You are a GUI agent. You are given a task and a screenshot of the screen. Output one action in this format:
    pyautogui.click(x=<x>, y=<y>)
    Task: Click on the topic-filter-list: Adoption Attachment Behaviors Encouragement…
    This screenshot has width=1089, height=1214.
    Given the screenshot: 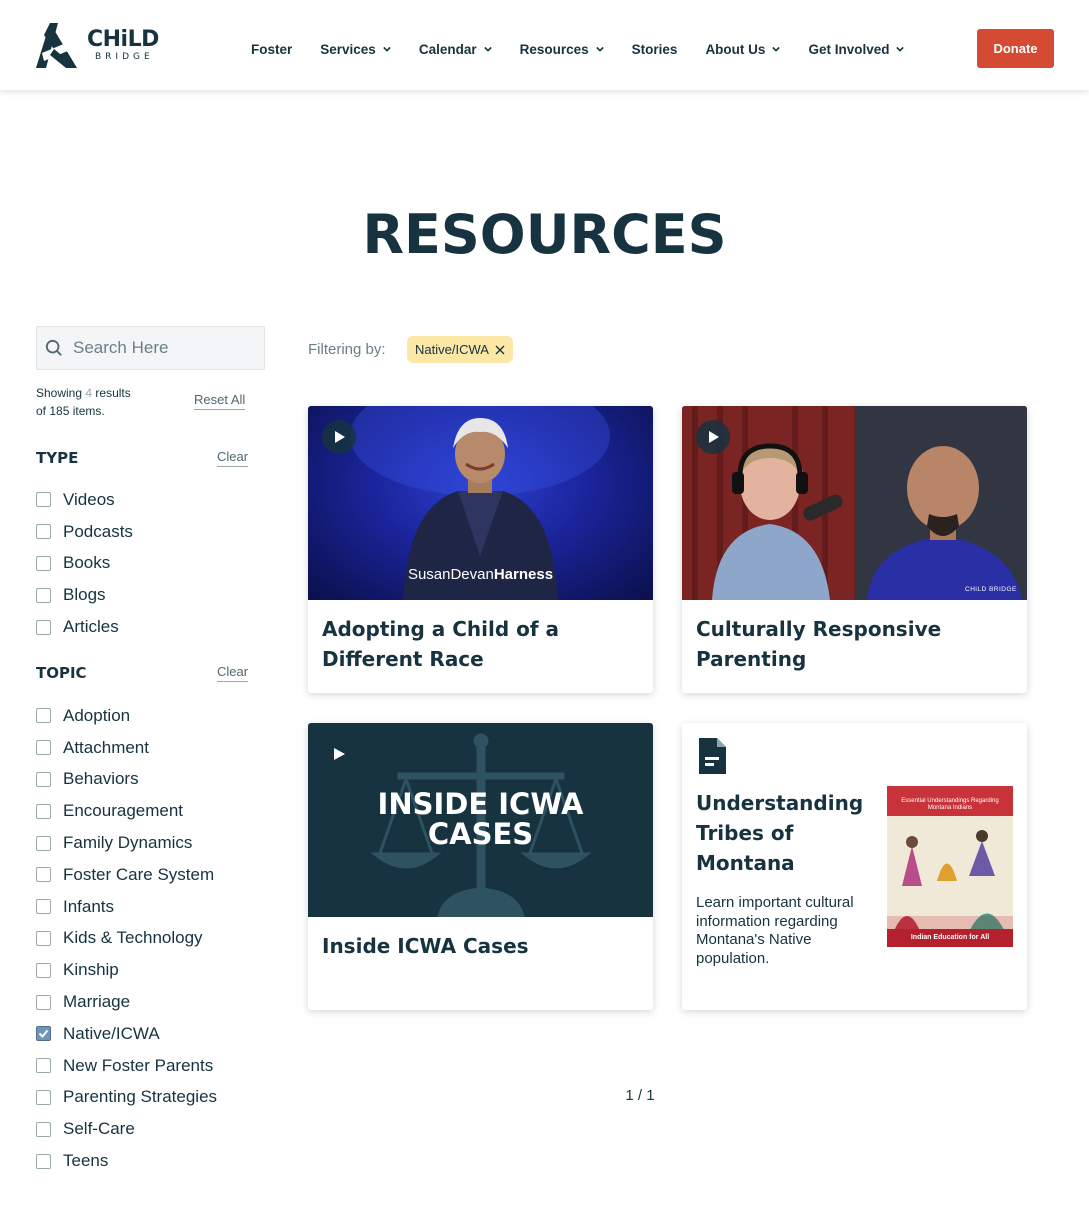 What is the action you would take?
    pyautogui.click(x=126, y=938)
    